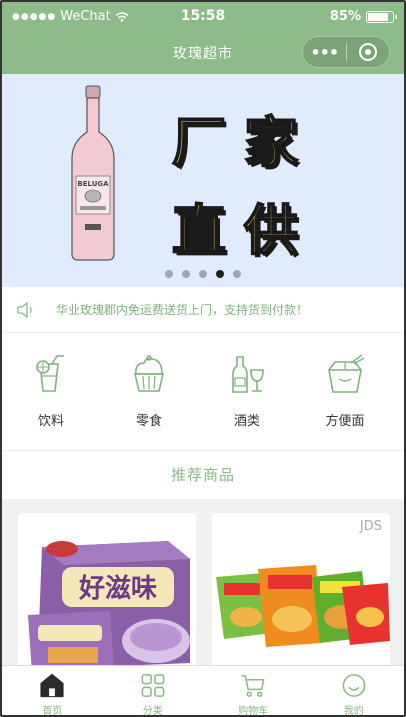 The width and height of the screenshot is (406, 717). I want to click on more-button: •••, so click(324, 52).